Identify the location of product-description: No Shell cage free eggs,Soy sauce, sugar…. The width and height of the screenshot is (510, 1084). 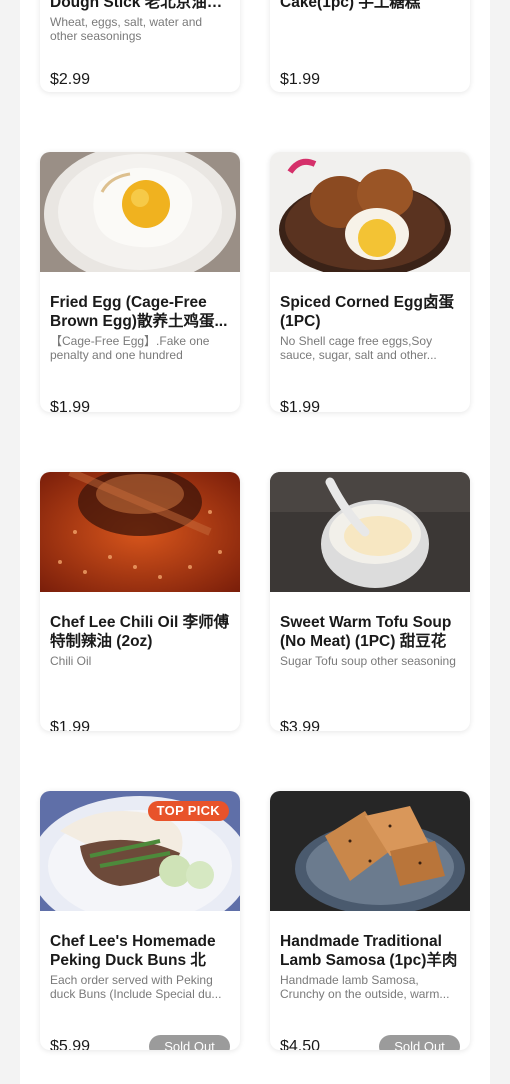
(358, 348).